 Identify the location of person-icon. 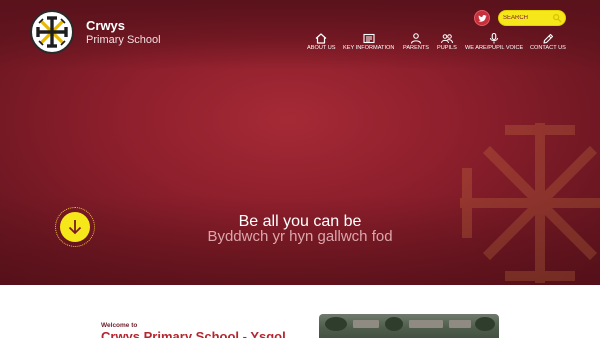
(416, 38).